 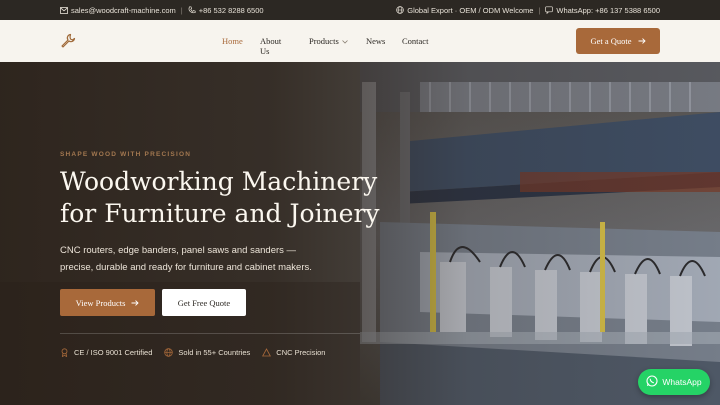 What do you see at coordinates (118, 10) in the screenshot?
I see `email-link: sales@woodcraft-machine.com` at bounding box center [118, 10].